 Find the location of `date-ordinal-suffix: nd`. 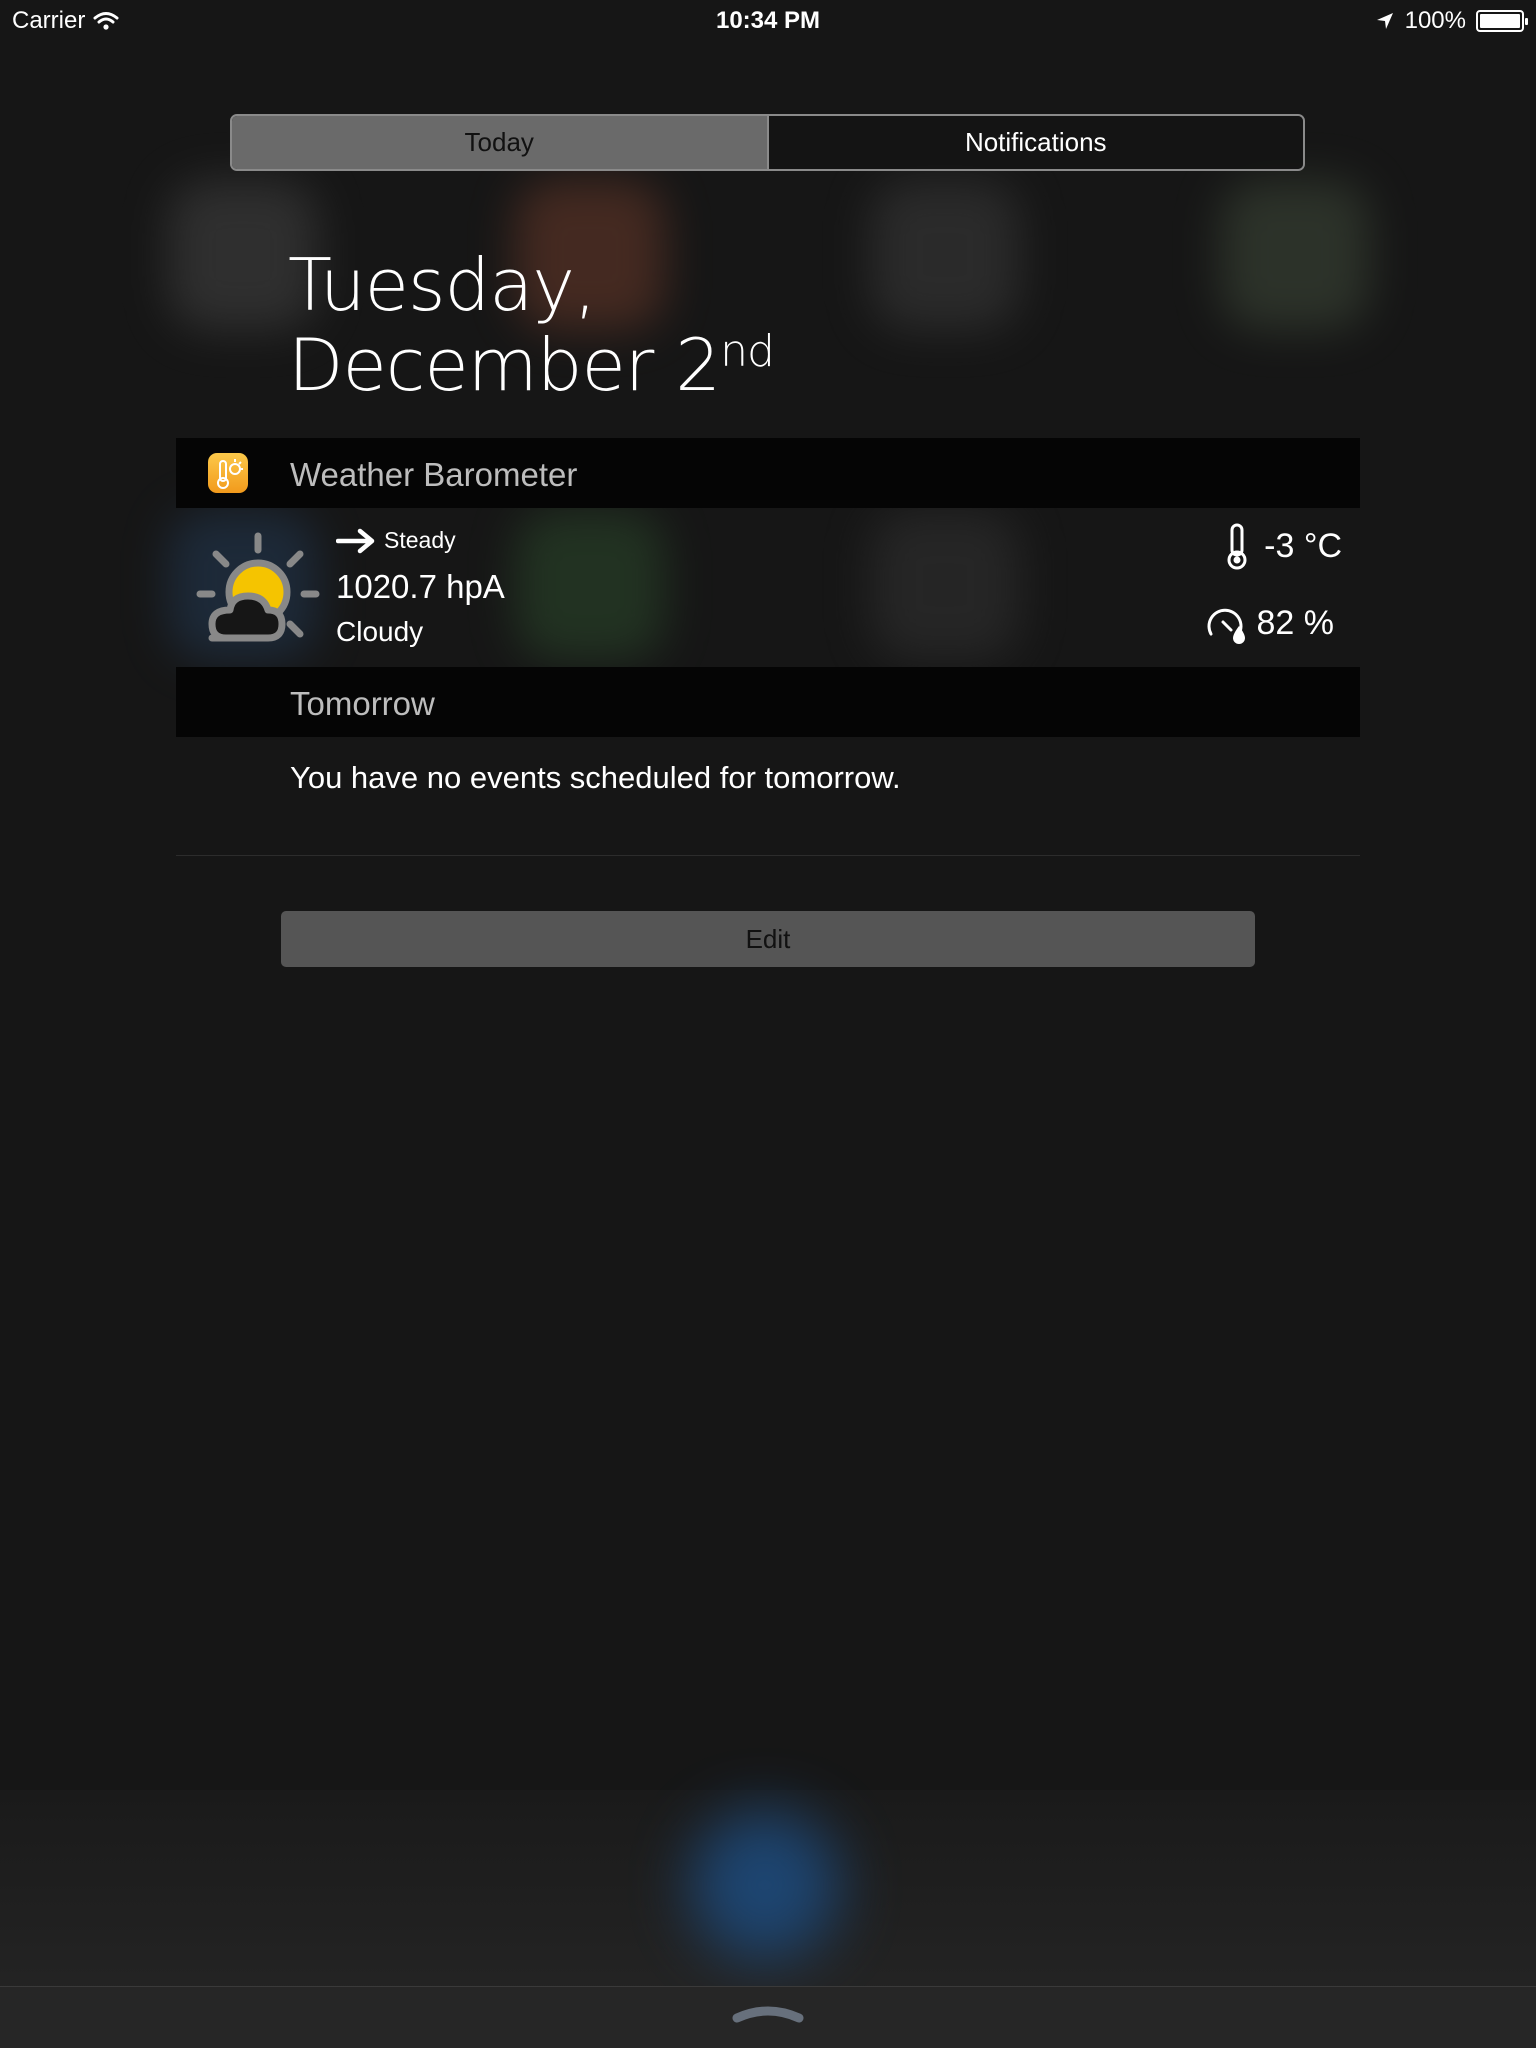

date-ordinal-suffix: nd is located at coordinates (747, 351).